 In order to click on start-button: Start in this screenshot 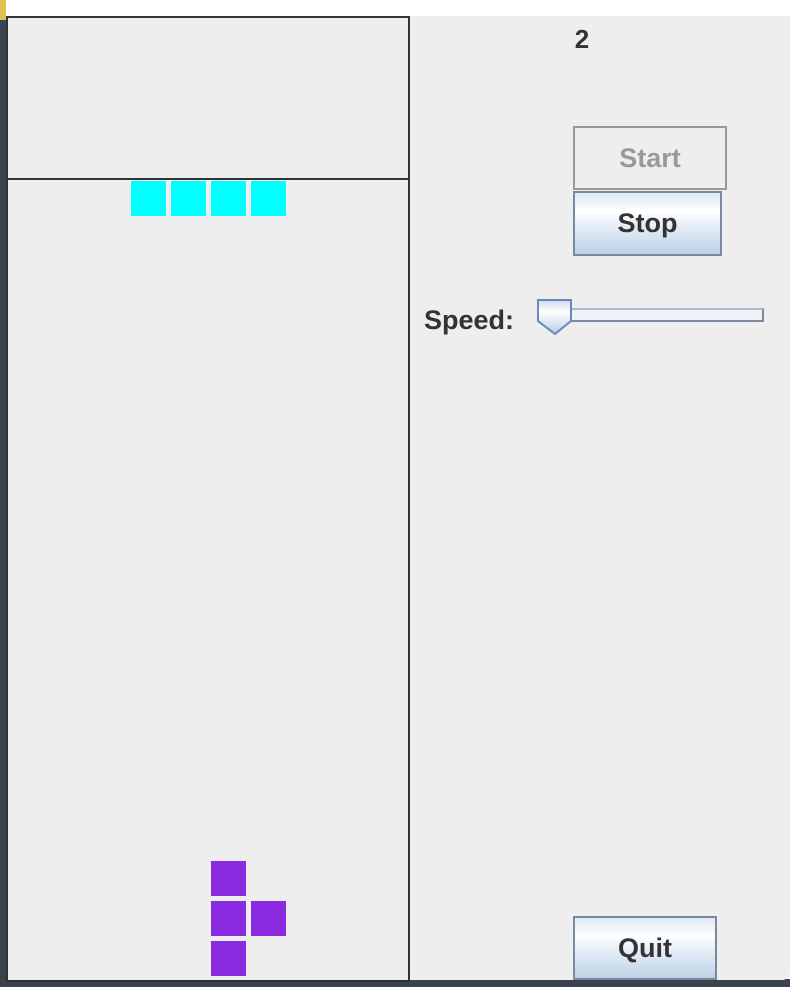, I will do `click(650, 158)`.